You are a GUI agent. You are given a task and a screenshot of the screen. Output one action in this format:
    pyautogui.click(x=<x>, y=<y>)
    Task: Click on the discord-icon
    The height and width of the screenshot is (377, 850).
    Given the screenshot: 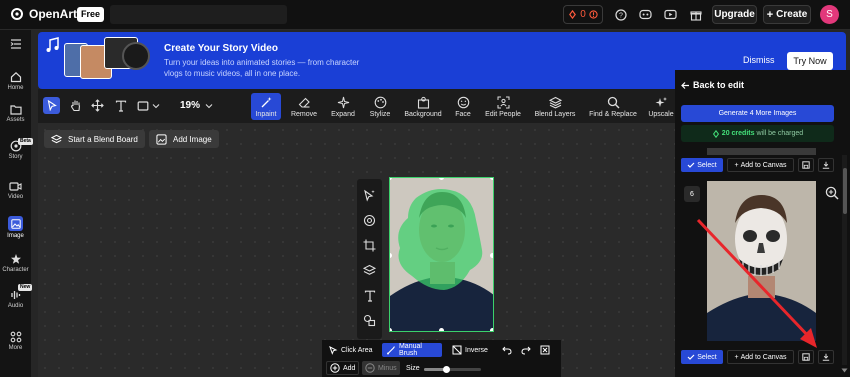 What is the action you would take?
    pyautogui.click(x=645, y=14)
    